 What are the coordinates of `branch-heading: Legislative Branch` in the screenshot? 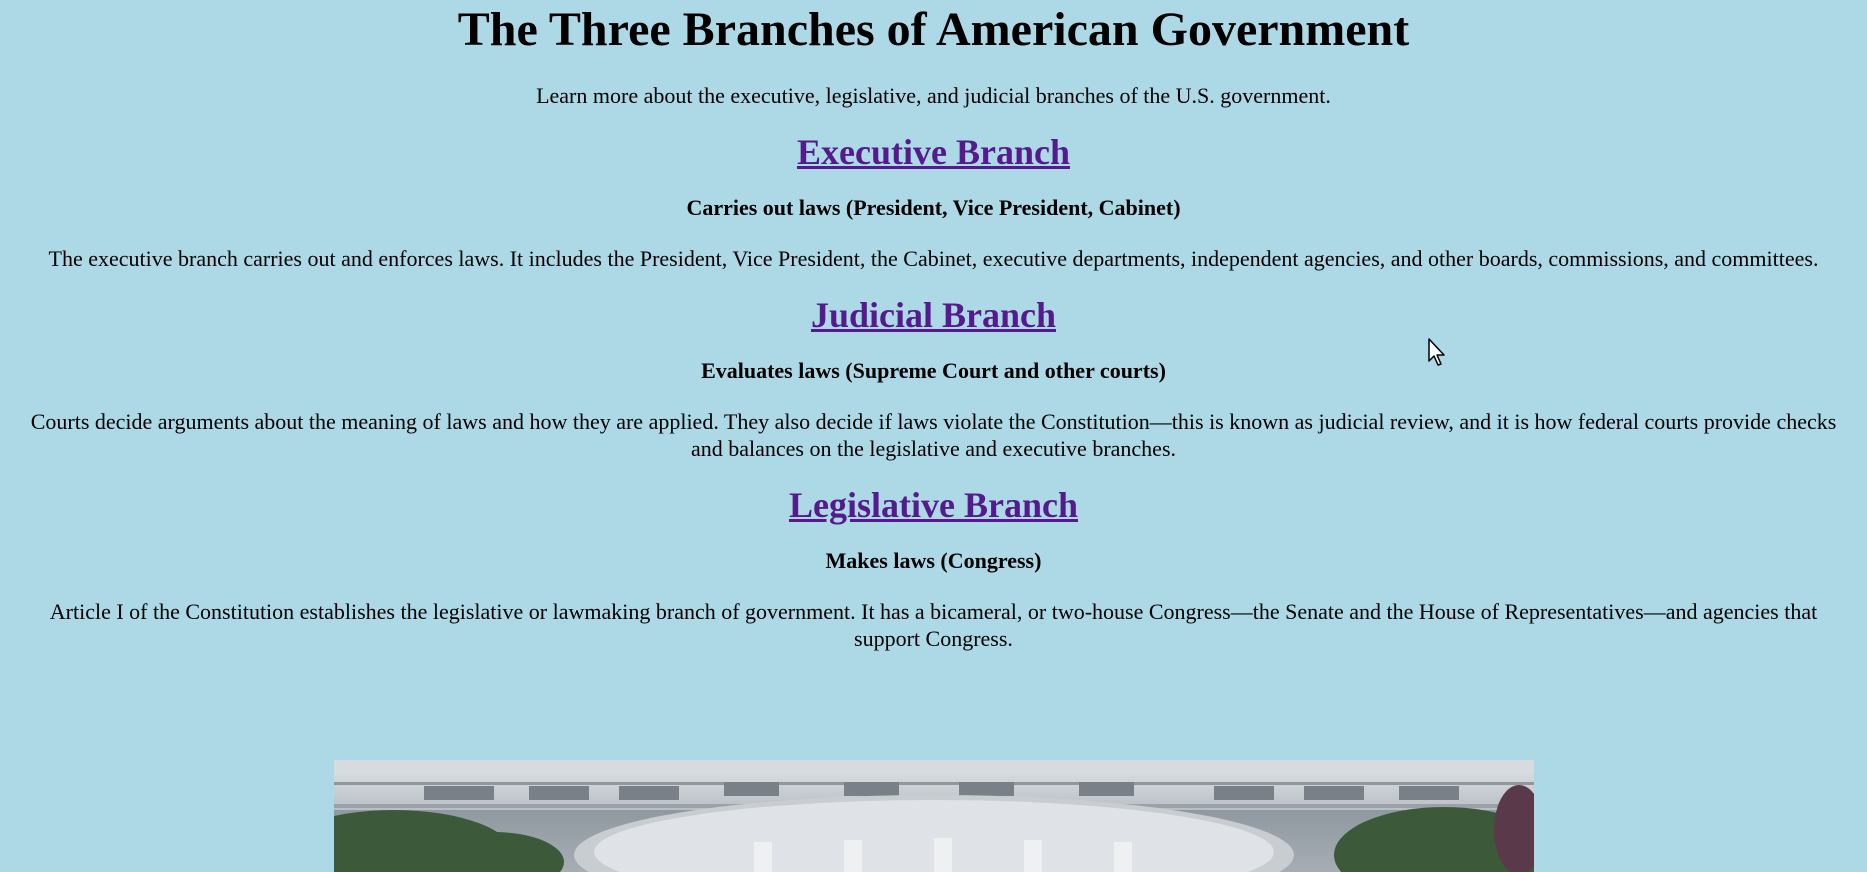 It's located at (933, 505).